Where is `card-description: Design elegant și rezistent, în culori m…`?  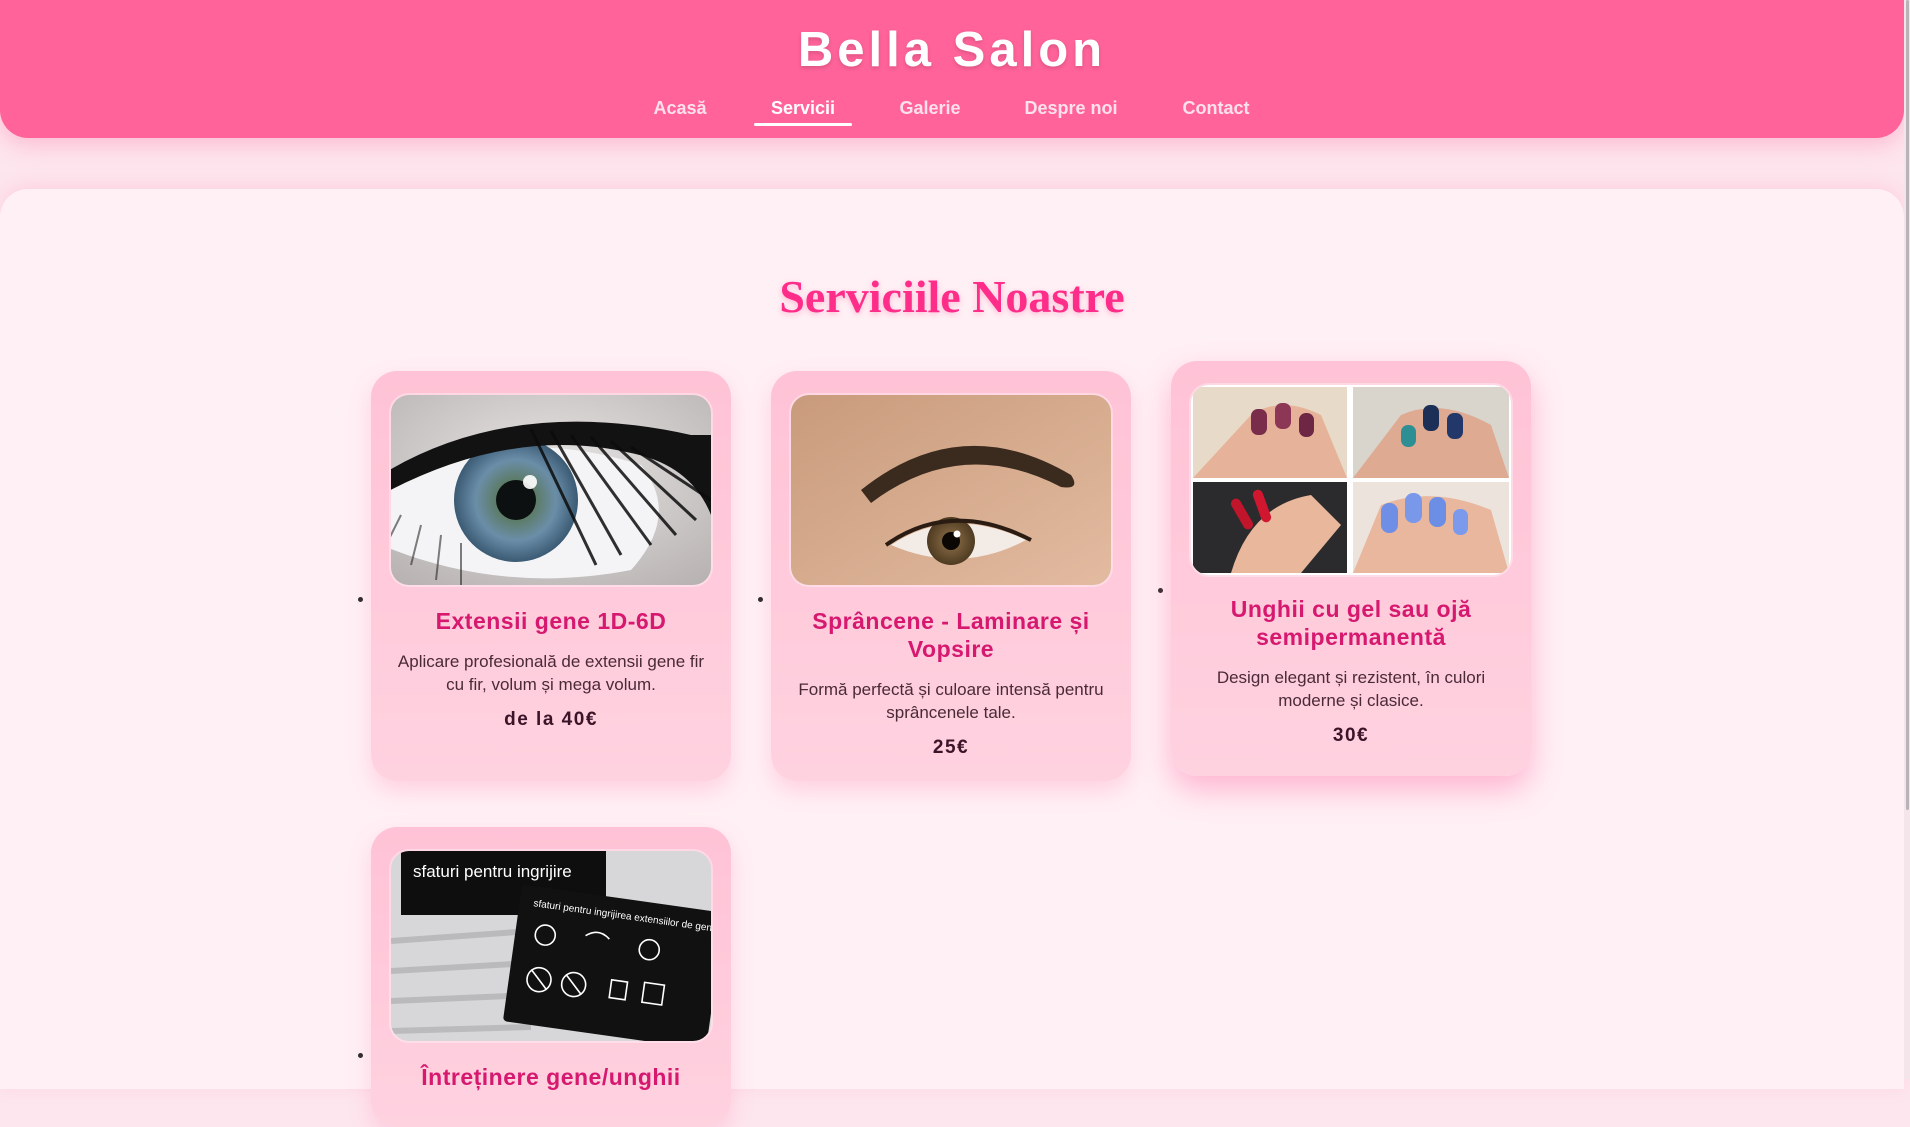
card-description: Design elegant și rezistent, în culori m… is located at coordinates (1351, 689).